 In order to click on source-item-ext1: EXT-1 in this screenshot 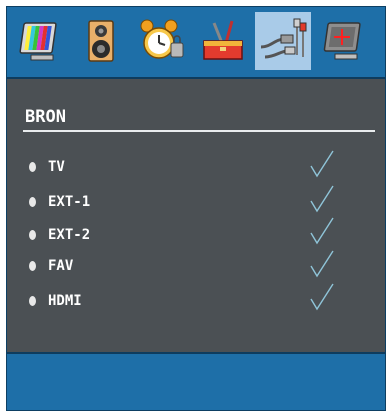, I will do `click(59, 202)`.